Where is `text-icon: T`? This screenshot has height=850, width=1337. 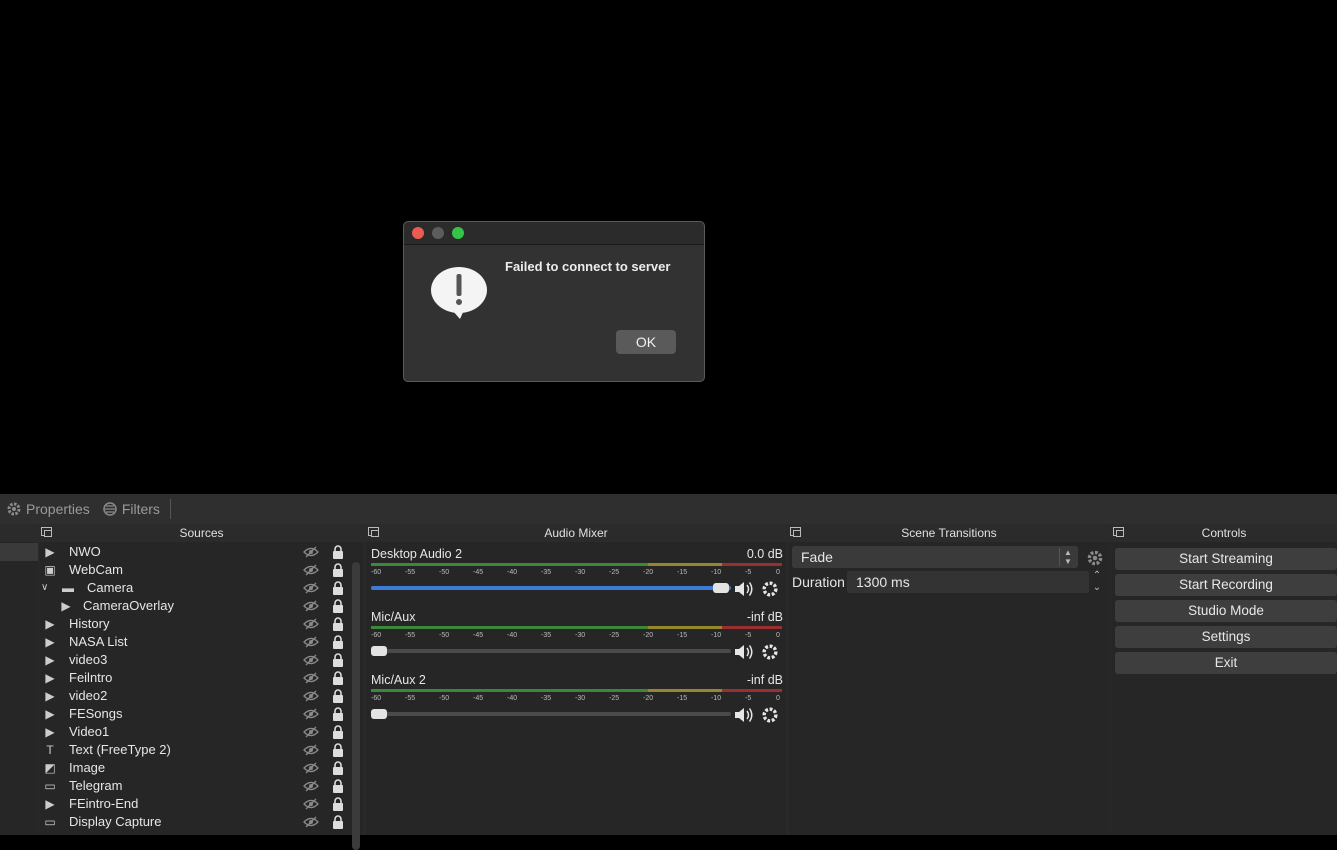 text-icon: T is located at coordinates (50, 750).